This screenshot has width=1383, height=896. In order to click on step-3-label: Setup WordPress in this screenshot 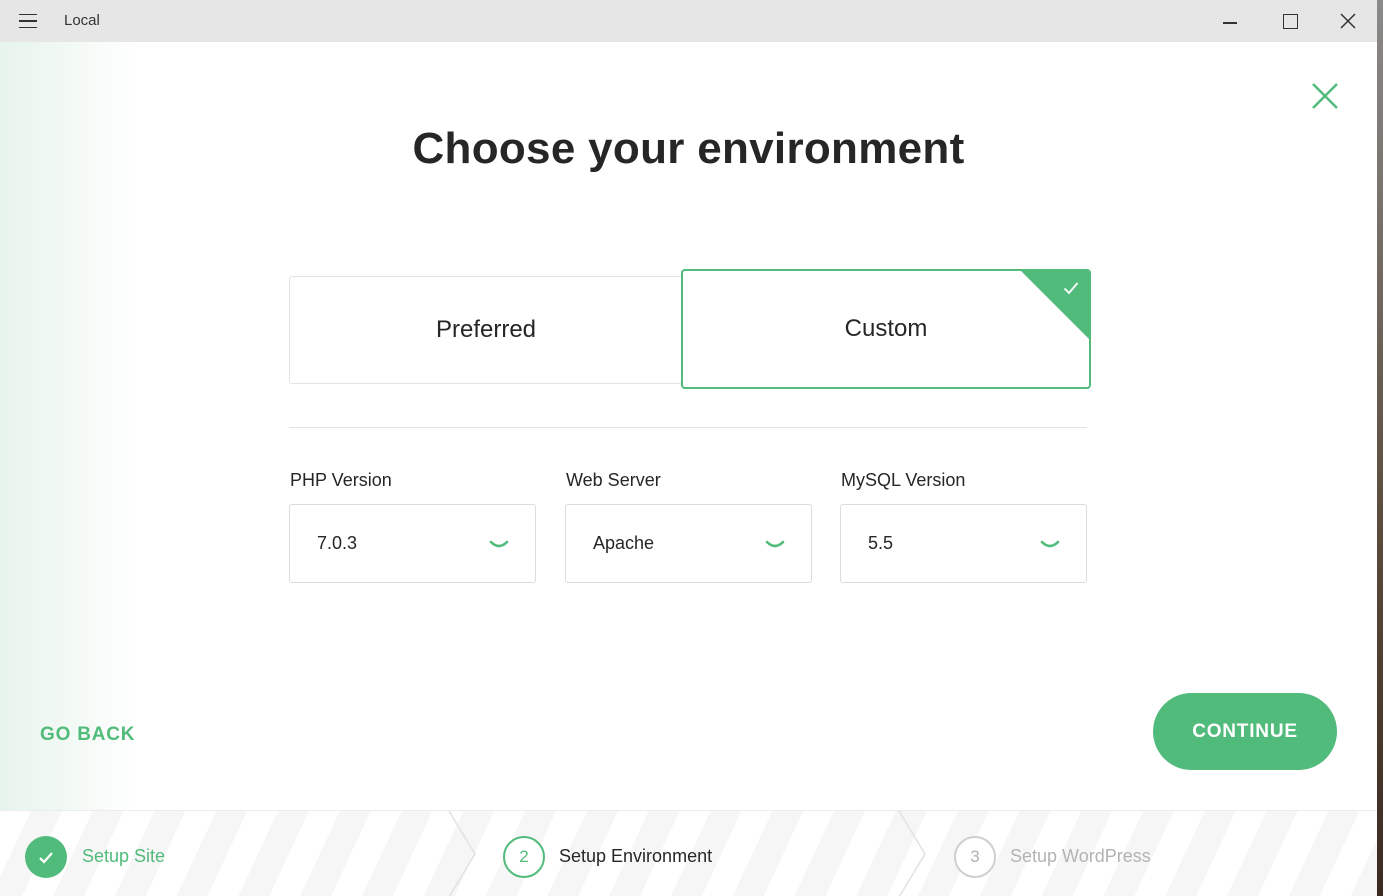, I will do `click(1080, 856)`.